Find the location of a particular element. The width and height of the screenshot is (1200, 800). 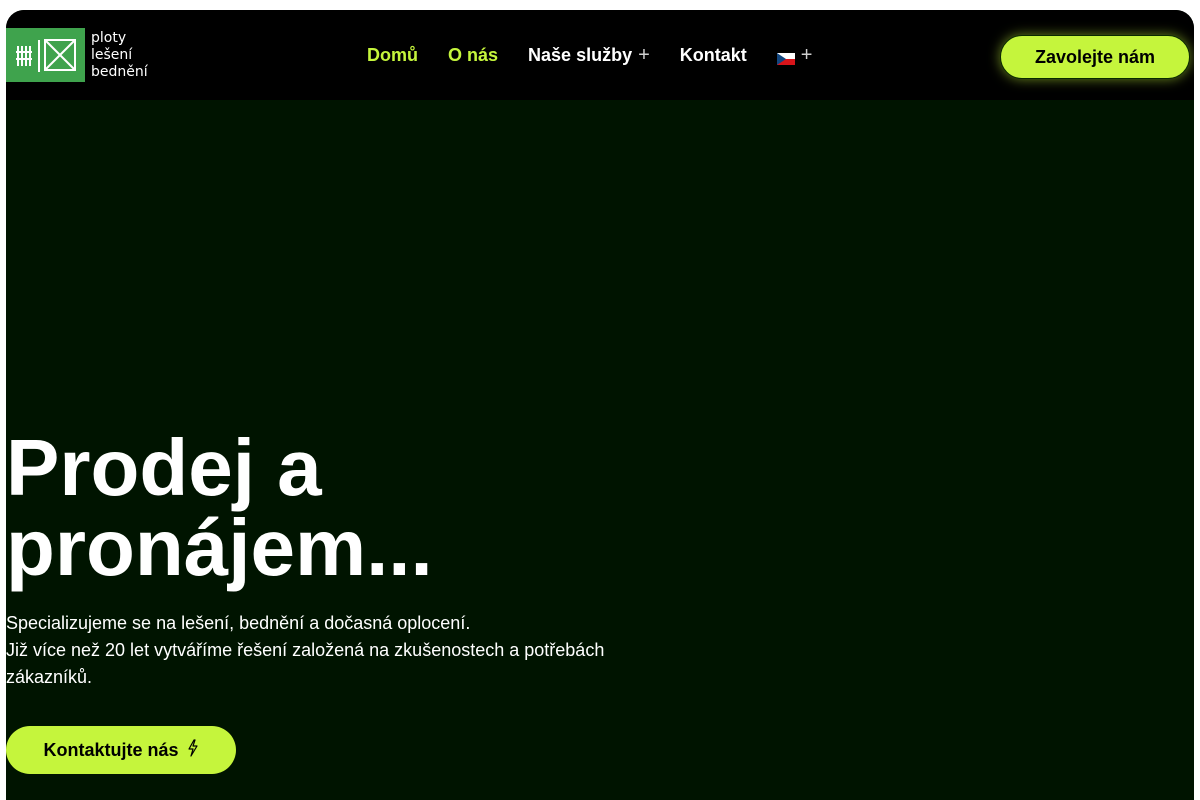

main-menu: Domů O nás Naše služby + Kontakt + is located at coordinates (604, 55).